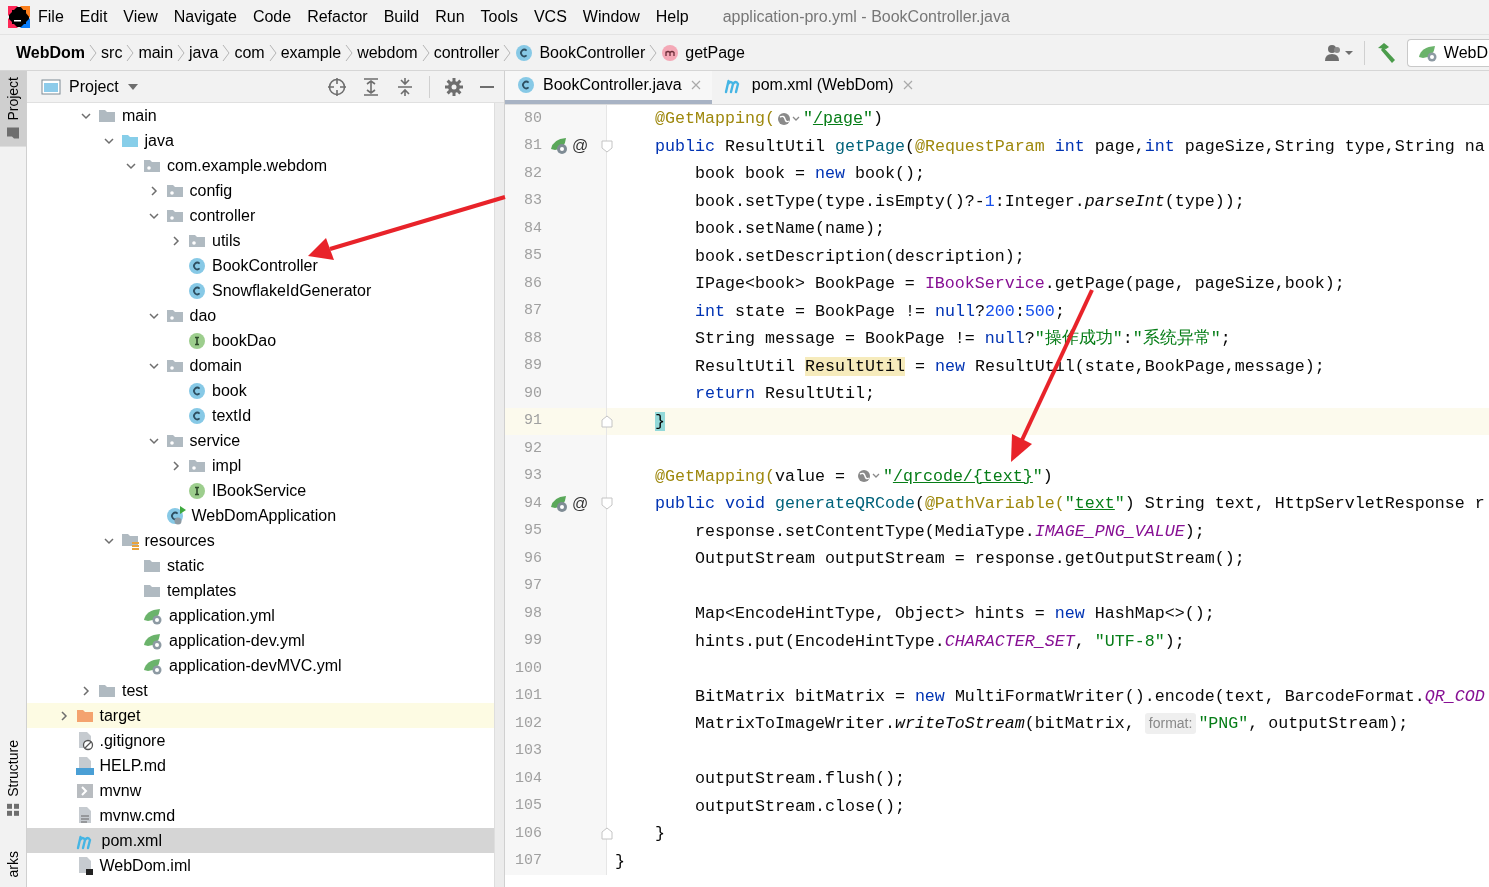 This screenshot has height=887, width=1489. I want to click on app-logo-icon, so click(19, 17).